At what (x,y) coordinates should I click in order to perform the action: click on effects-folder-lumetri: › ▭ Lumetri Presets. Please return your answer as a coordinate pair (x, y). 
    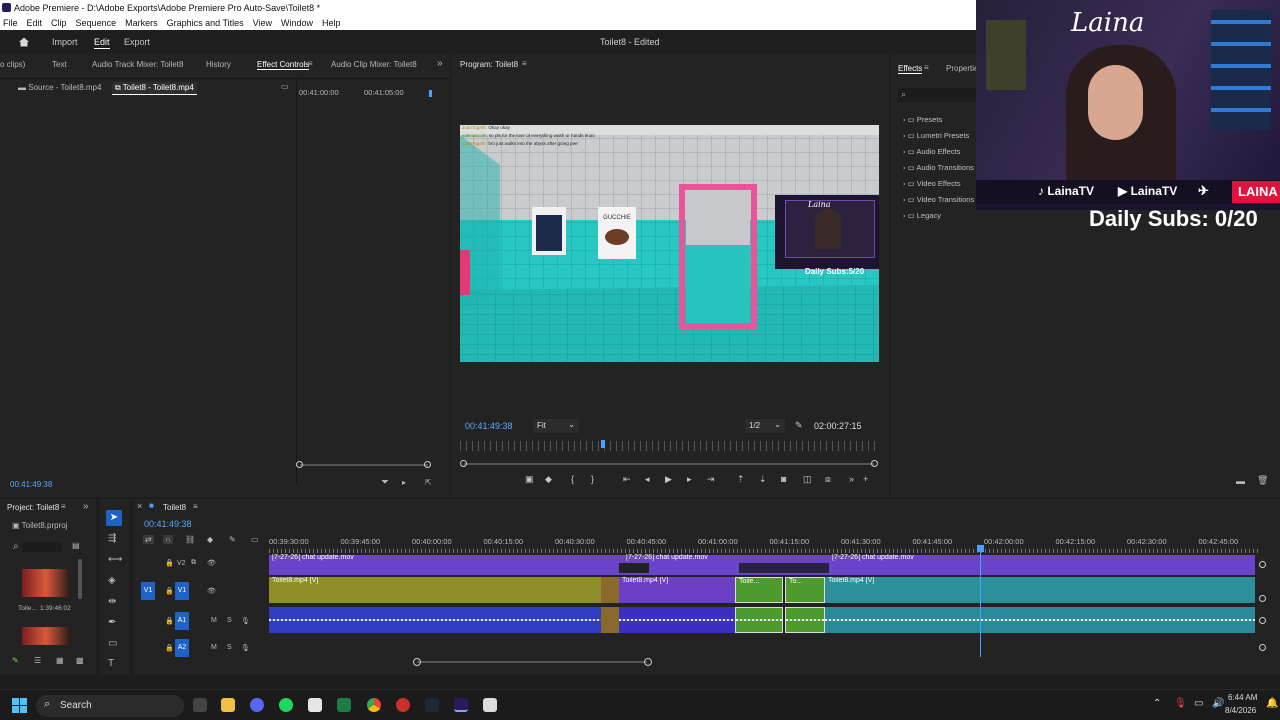
    Looking at the image, I should click on (938, 136).